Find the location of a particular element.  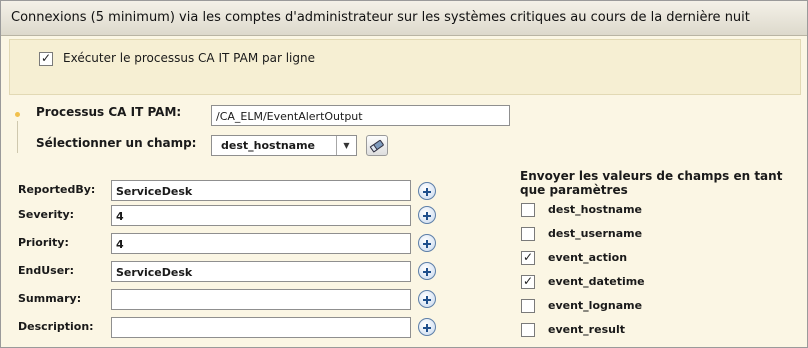

field-label-summary: Summary: is located at coordinates (50, 298).